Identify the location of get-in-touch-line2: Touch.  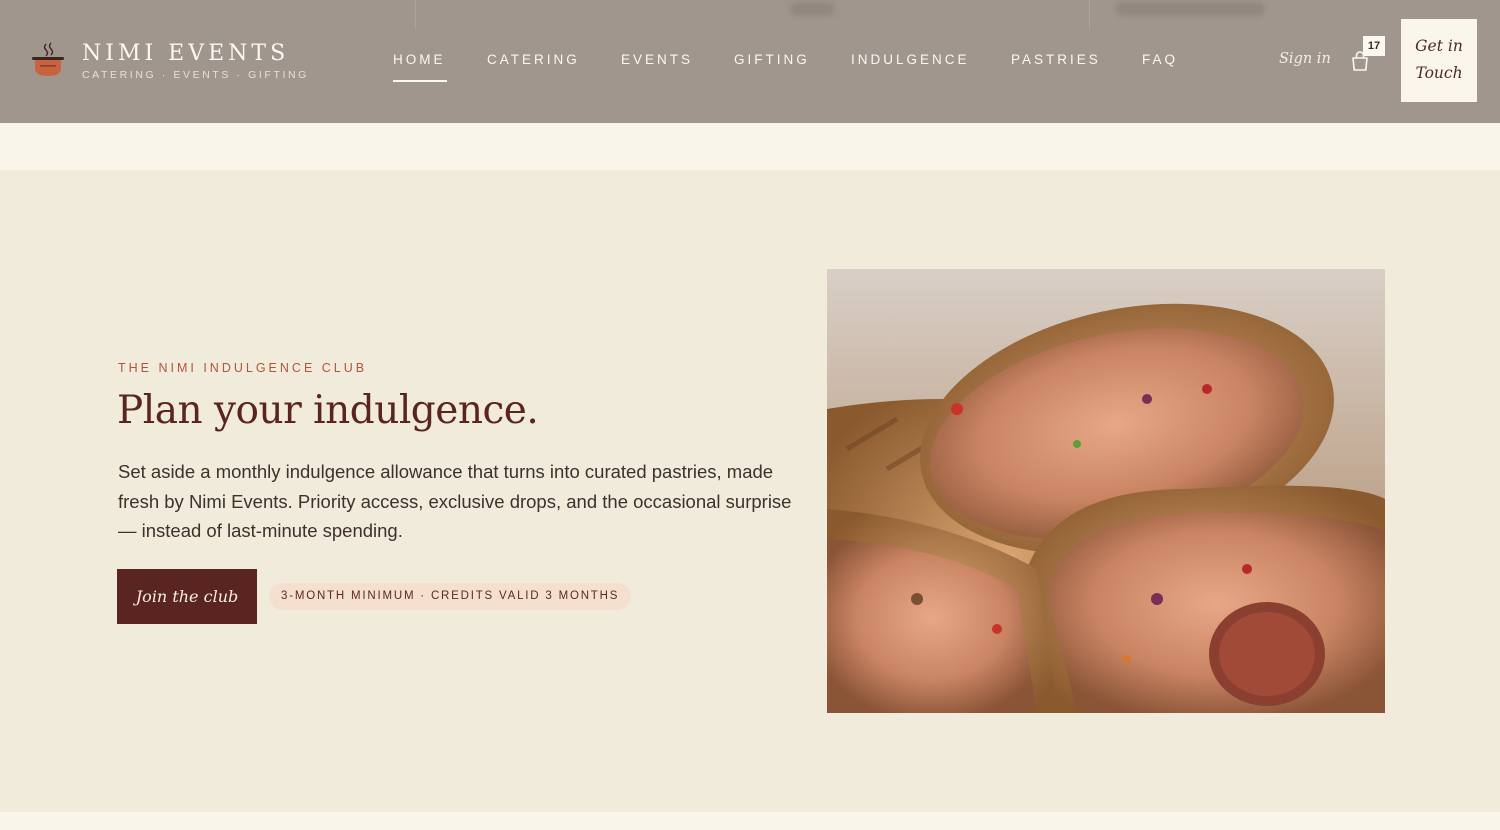
(1439, 73).